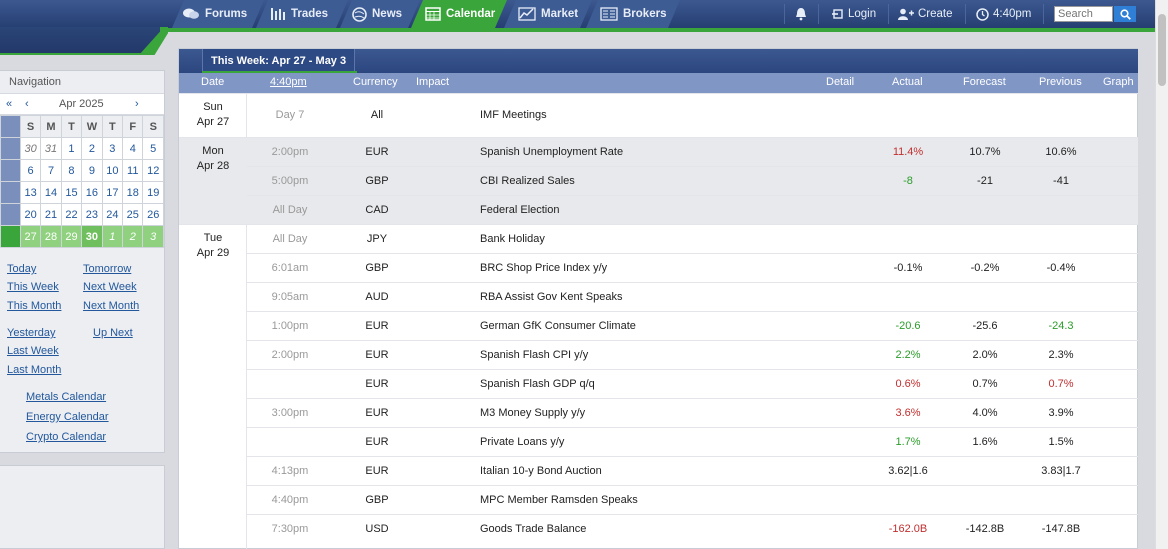 Image resolution: width=1168 pixels, height=549 pixels. What do you see at coordinates (51, 192) in the screenshot?
I see `calendar-day: 14` at bounding box center [51, 192].